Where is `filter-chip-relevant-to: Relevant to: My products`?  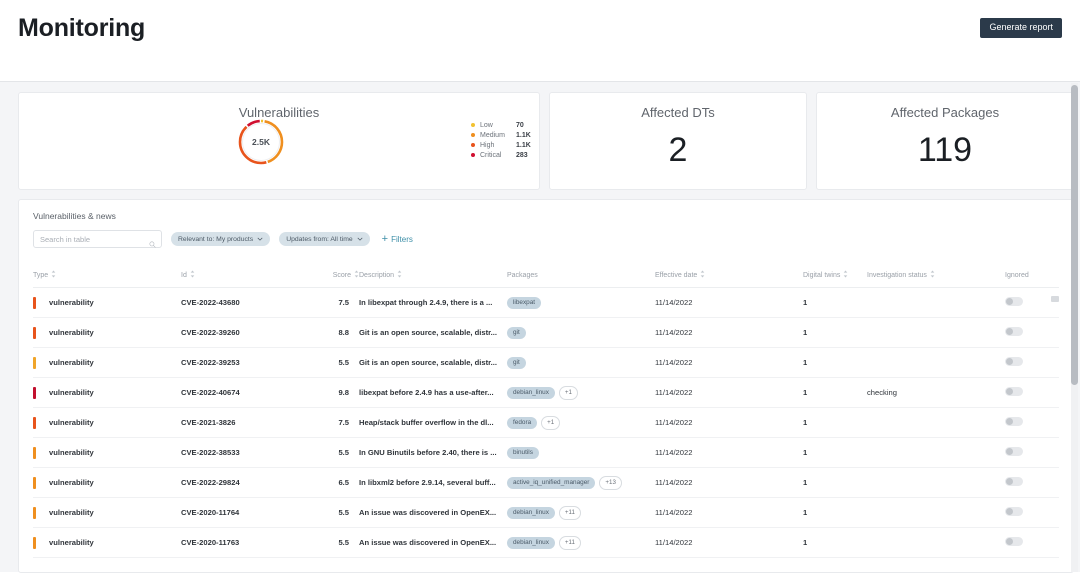 filter-chip-relevant-to: Relevant to: My products is located at coordinates (221, 239).